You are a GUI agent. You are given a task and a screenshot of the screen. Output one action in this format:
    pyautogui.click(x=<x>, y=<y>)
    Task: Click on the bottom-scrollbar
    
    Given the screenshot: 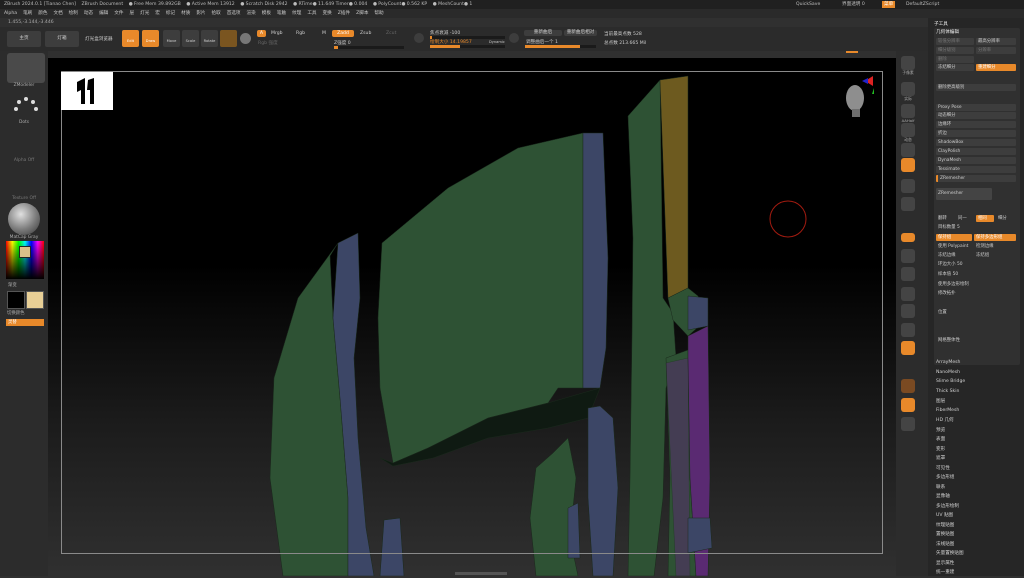 What is the action you would take?
    pyautogui.click(x=481, y=573)
    